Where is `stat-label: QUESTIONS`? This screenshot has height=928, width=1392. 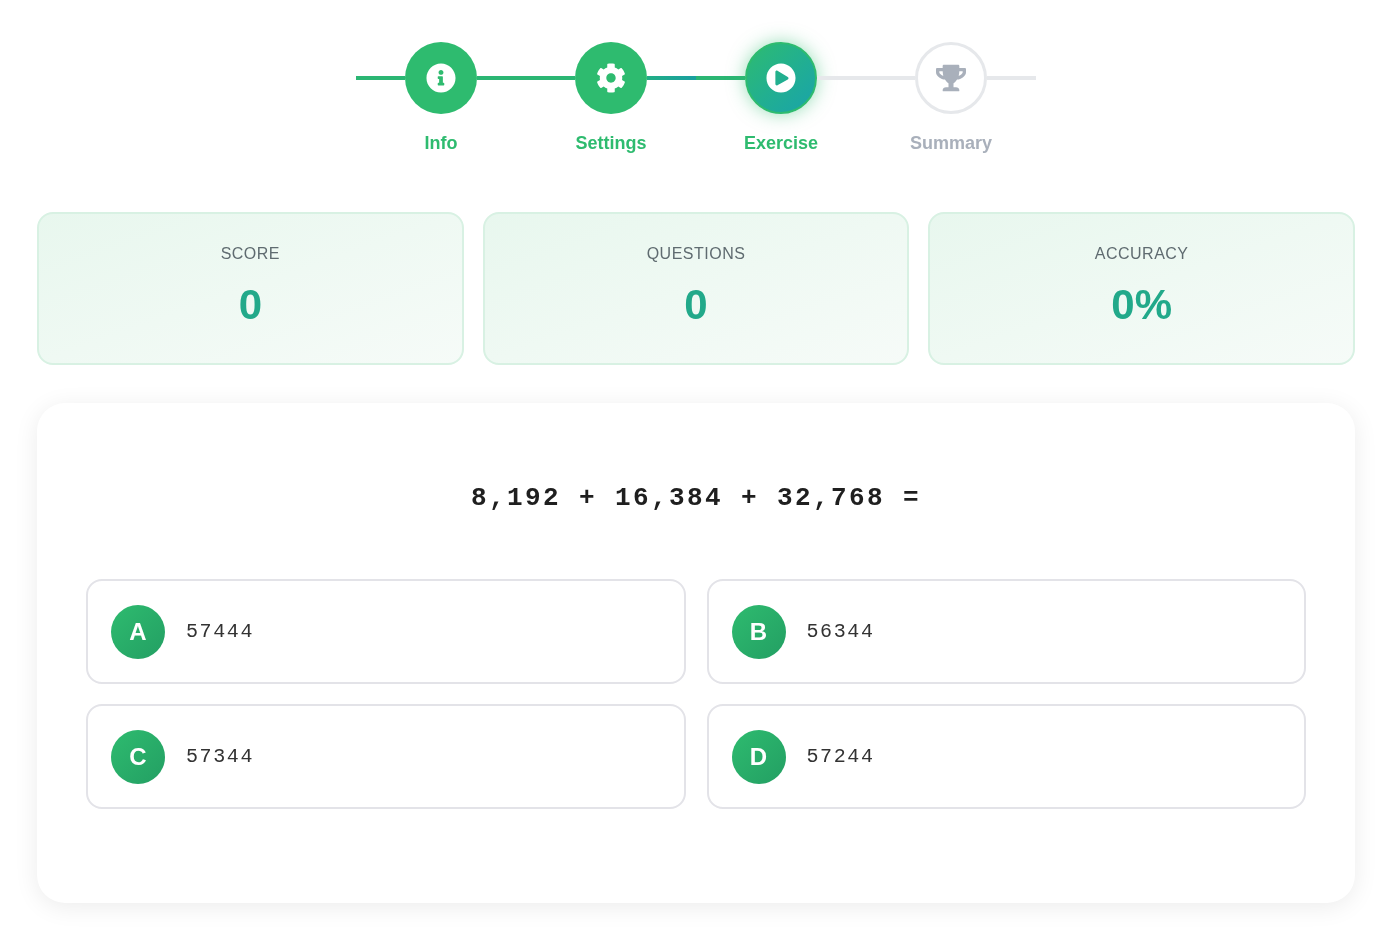 stat-label: QUESTIONS is located at coordinates (696, 254).